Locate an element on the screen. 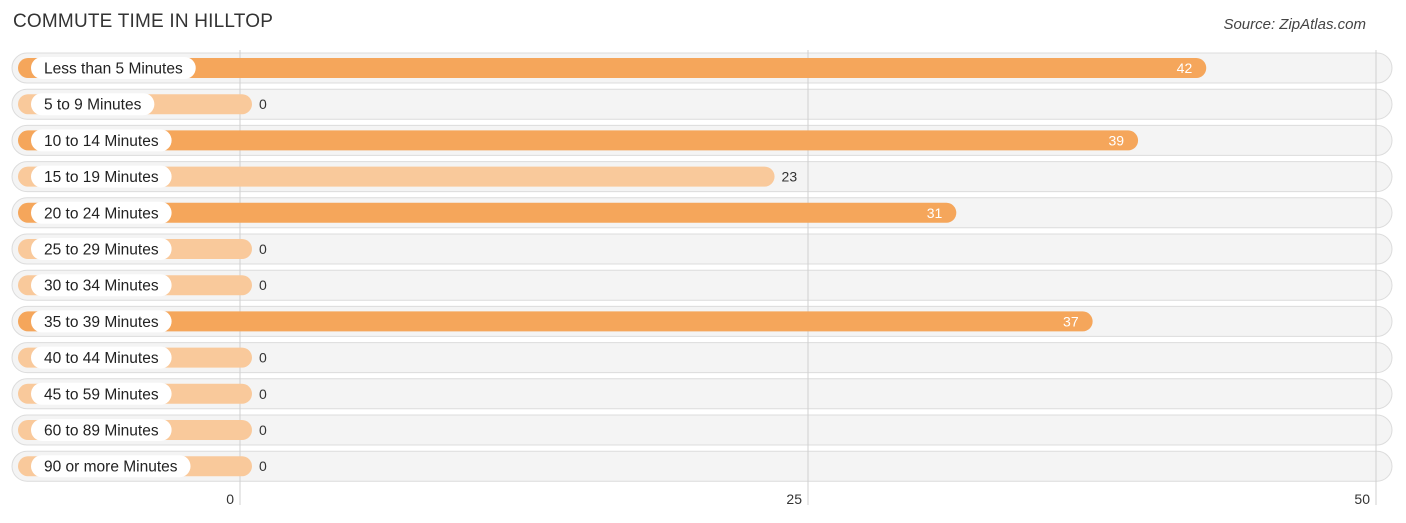 The image size is (1406, 523). x-tick-label: 50 is located at coordinates (1362, 499).